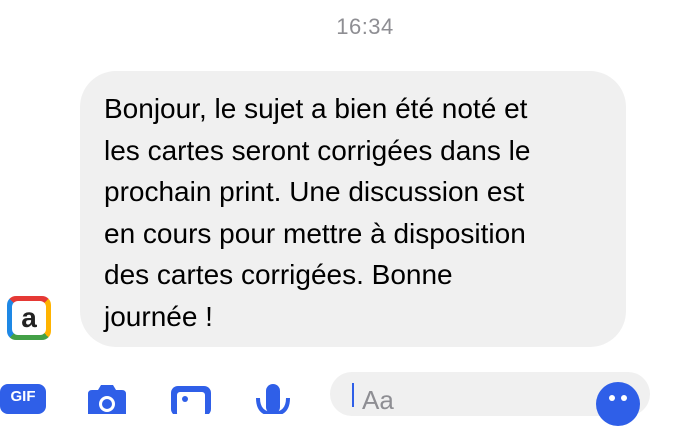  What do you see at coordinates (618, 398) in the screenshot?
I see `emoji-icon` at bounding box center [618, 398].